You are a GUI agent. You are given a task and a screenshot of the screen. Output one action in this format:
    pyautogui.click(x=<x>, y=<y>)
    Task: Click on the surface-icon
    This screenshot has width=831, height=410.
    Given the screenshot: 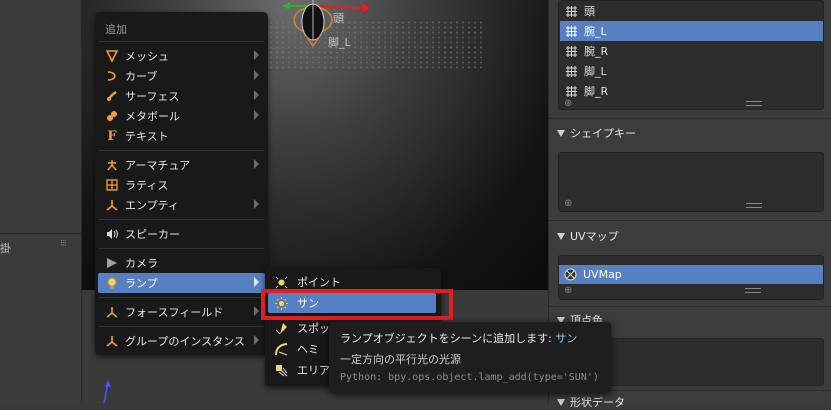 What is the action you would take?
    pyautogui.click(x=112, y=96)
    